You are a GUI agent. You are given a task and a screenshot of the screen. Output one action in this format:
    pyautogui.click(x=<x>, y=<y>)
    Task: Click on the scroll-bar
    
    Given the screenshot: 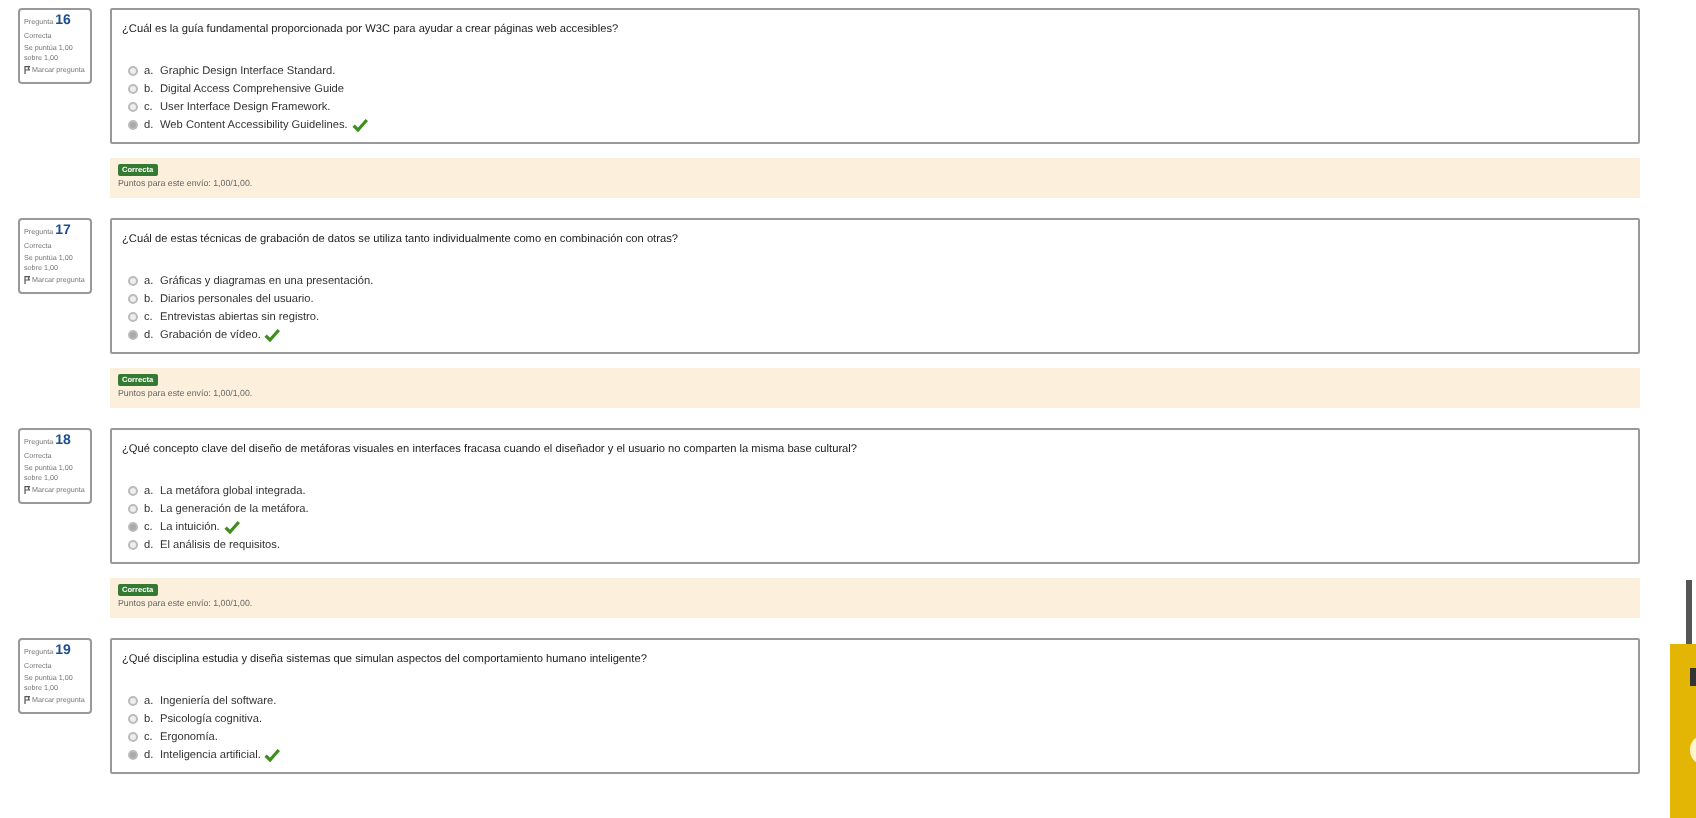 What is the action you would take?
    pyautogui.click(x=1689, y=612)
    